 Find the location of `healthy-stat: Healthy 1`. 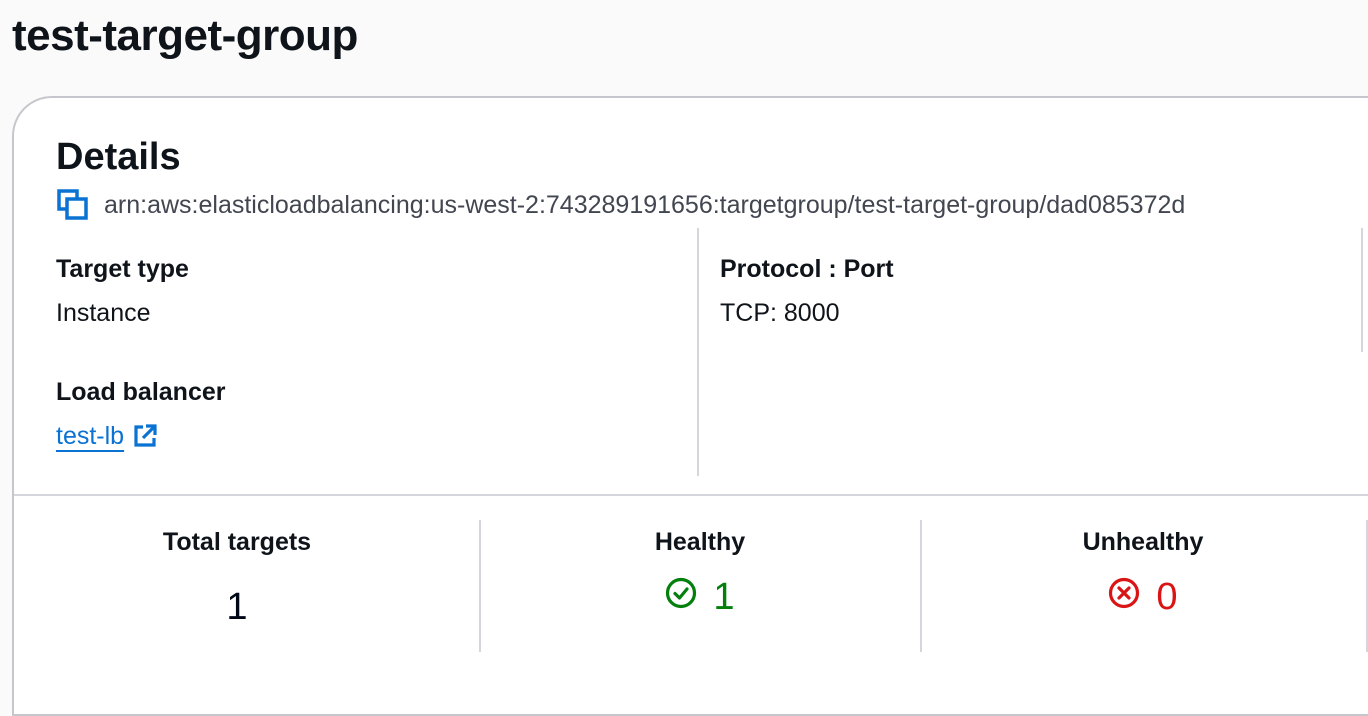

healthy-stat: Healthy 1 is located at coordinates (700, 572).